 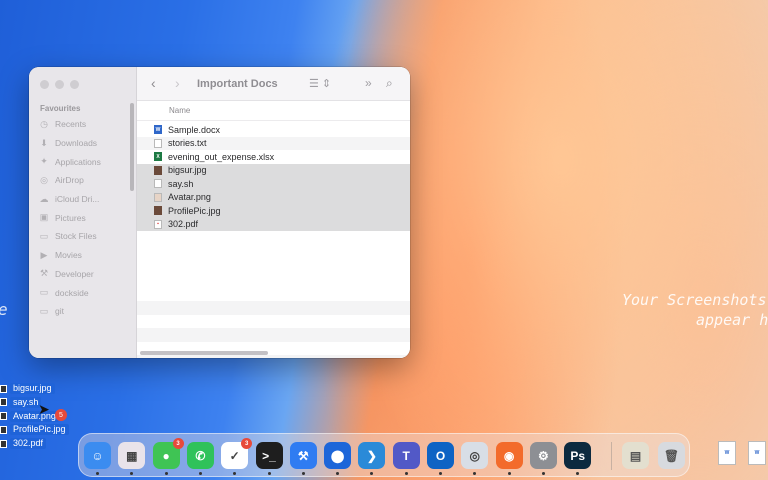 I want to click on file-row: ProfilePic.jpg, so click(x=273, y=211).